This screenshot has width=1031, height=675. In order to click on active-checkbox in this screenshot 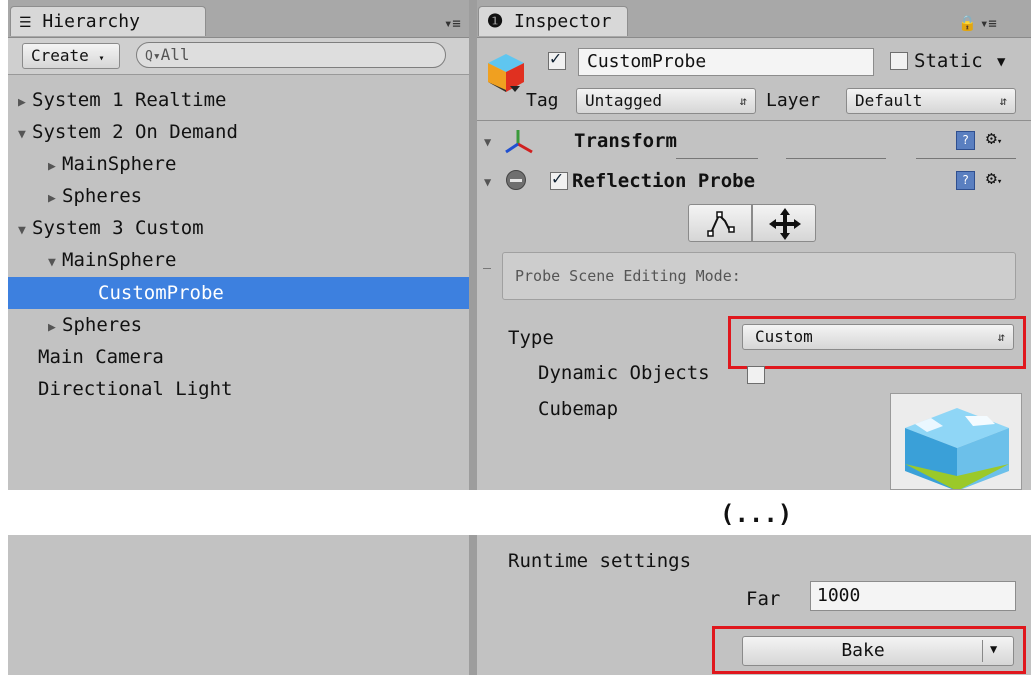, I will do `click(557, 59)`.